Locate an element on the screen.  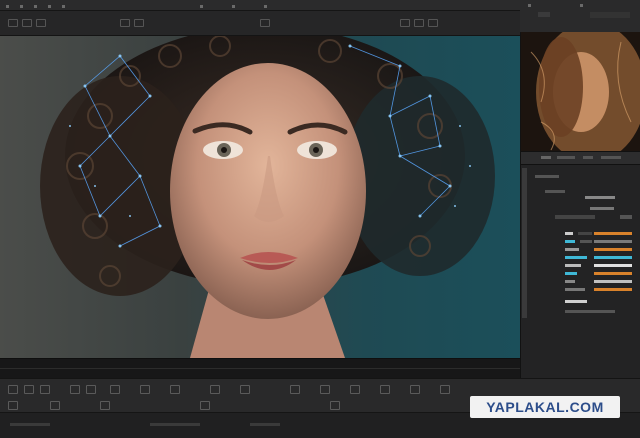
watermark-logo: YAPLAKAL.COM is located at coordinates (545, 407).